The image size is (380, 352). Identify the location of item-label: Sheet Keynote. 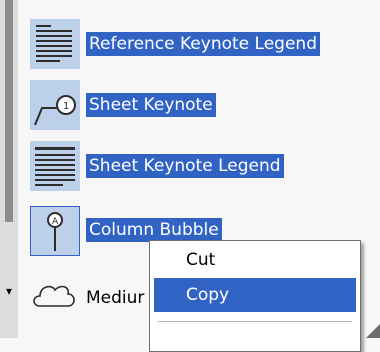
(151, 105).